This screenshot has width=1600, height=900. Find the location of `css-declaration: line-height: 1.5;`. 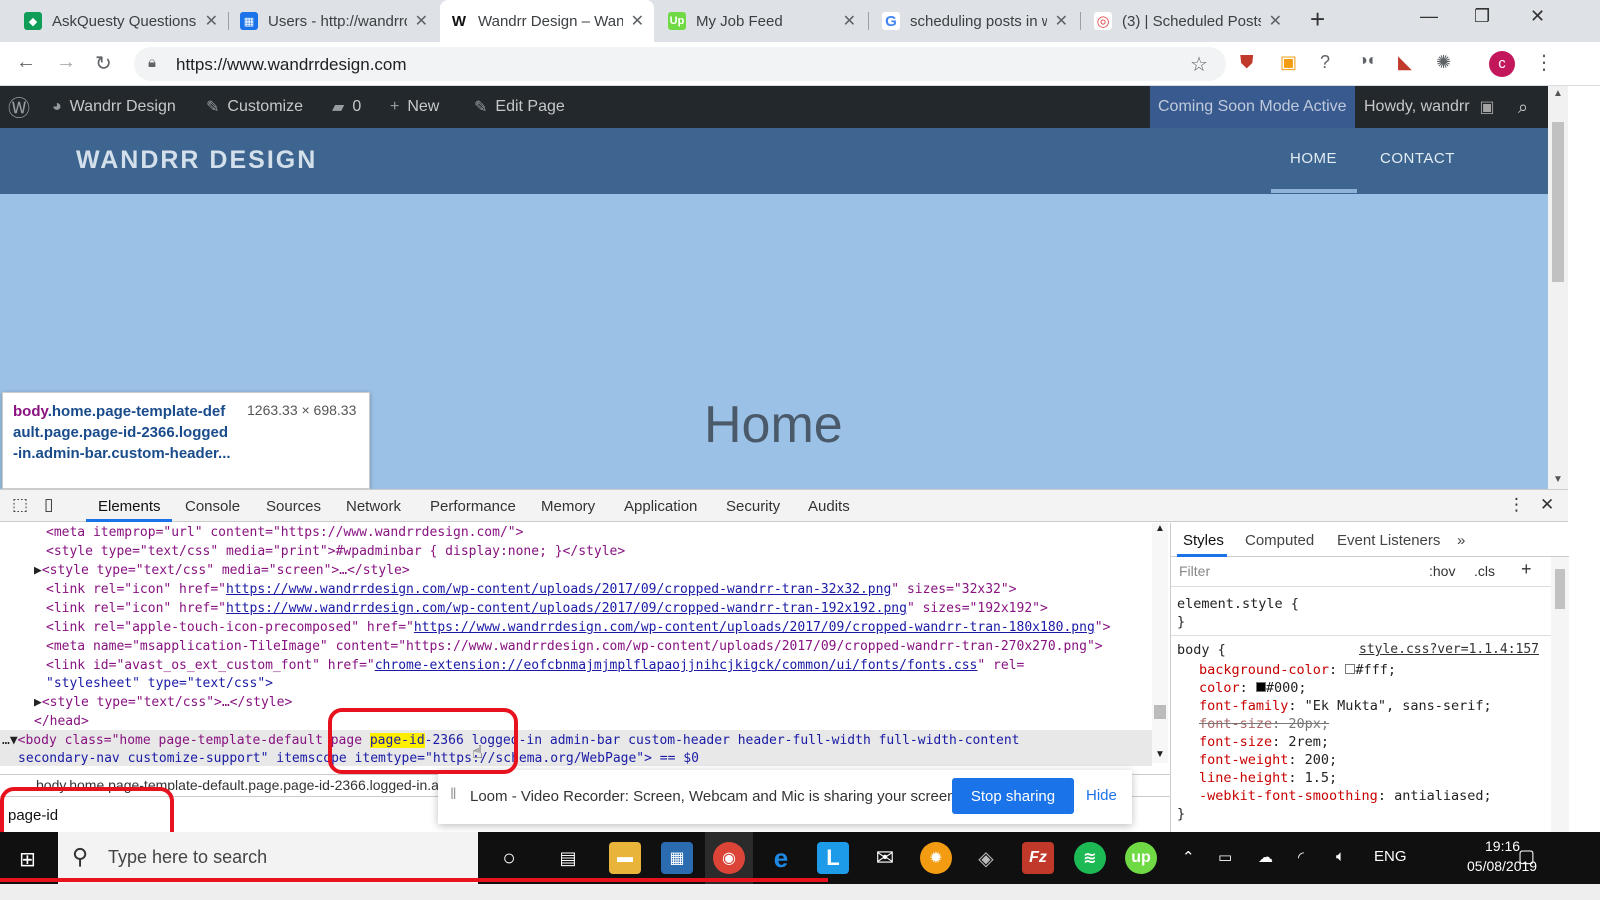

css-declaration: line-height: 1.5; is located at coordinates (1268, 778).